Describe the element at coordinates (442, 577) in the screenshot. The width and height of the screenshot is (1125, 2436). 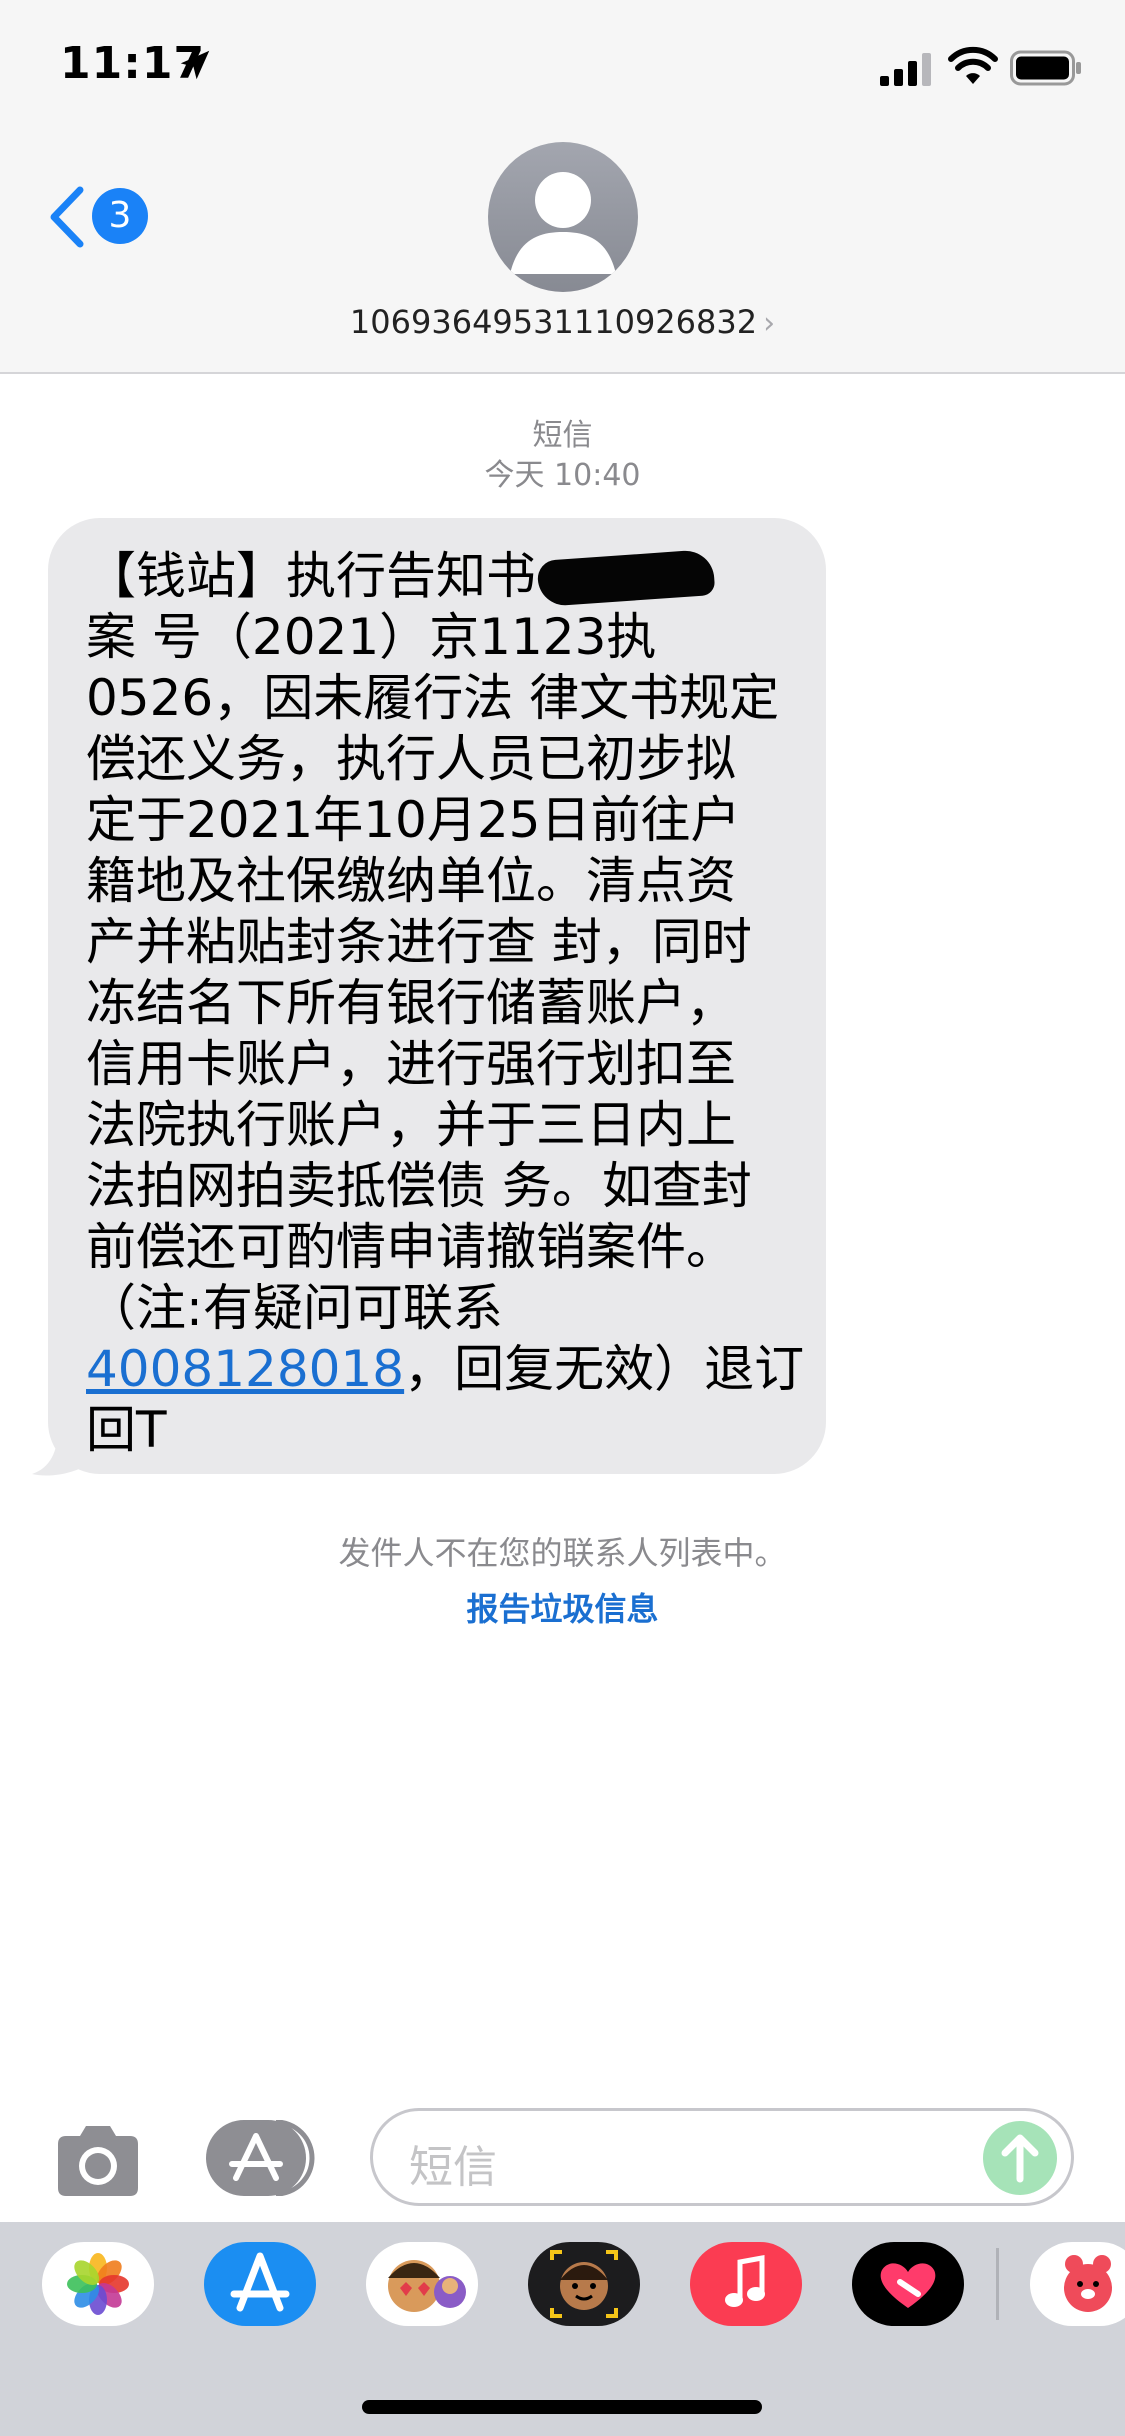
I see `message-line: 【钱站】执行告知书` at that location.